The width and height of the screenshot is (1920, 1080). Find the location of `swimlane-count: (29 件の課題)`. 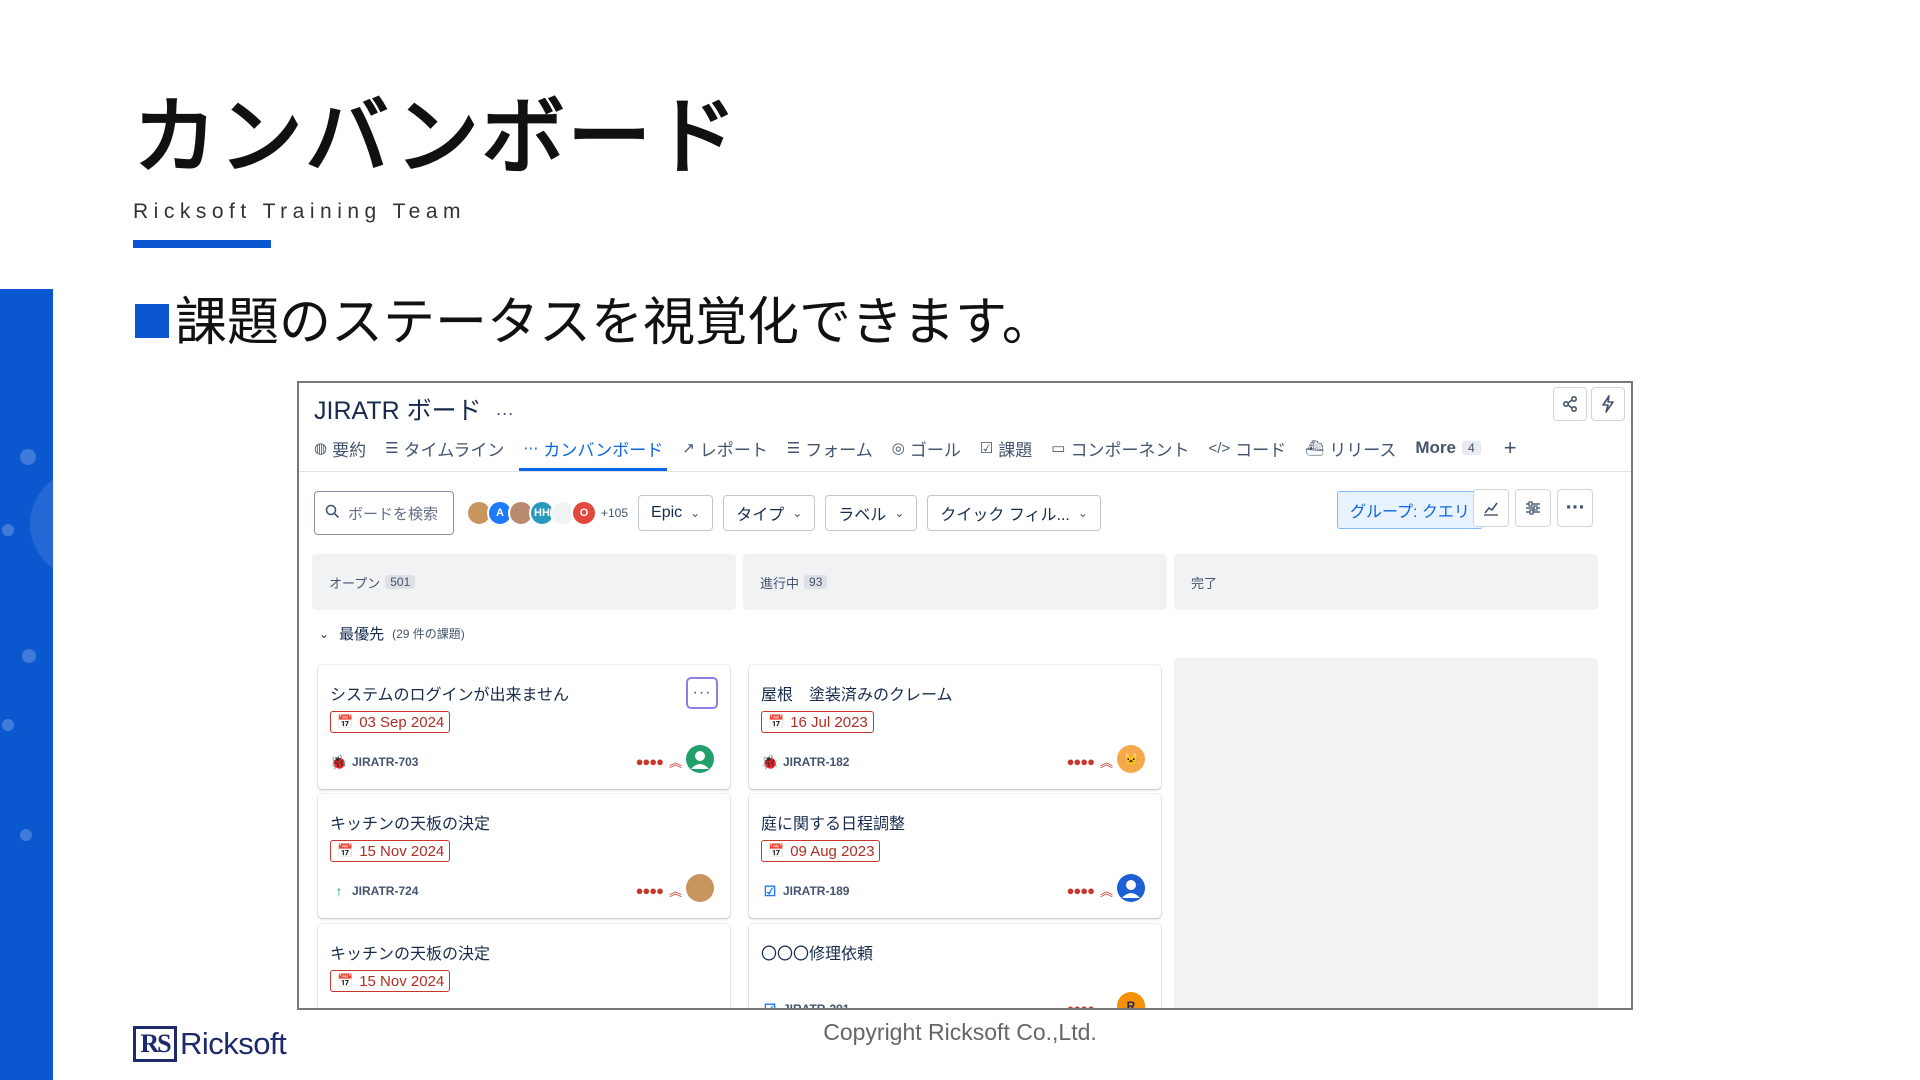

swimlane-count: (29 件の課題) is located at coordinates (428, 634).